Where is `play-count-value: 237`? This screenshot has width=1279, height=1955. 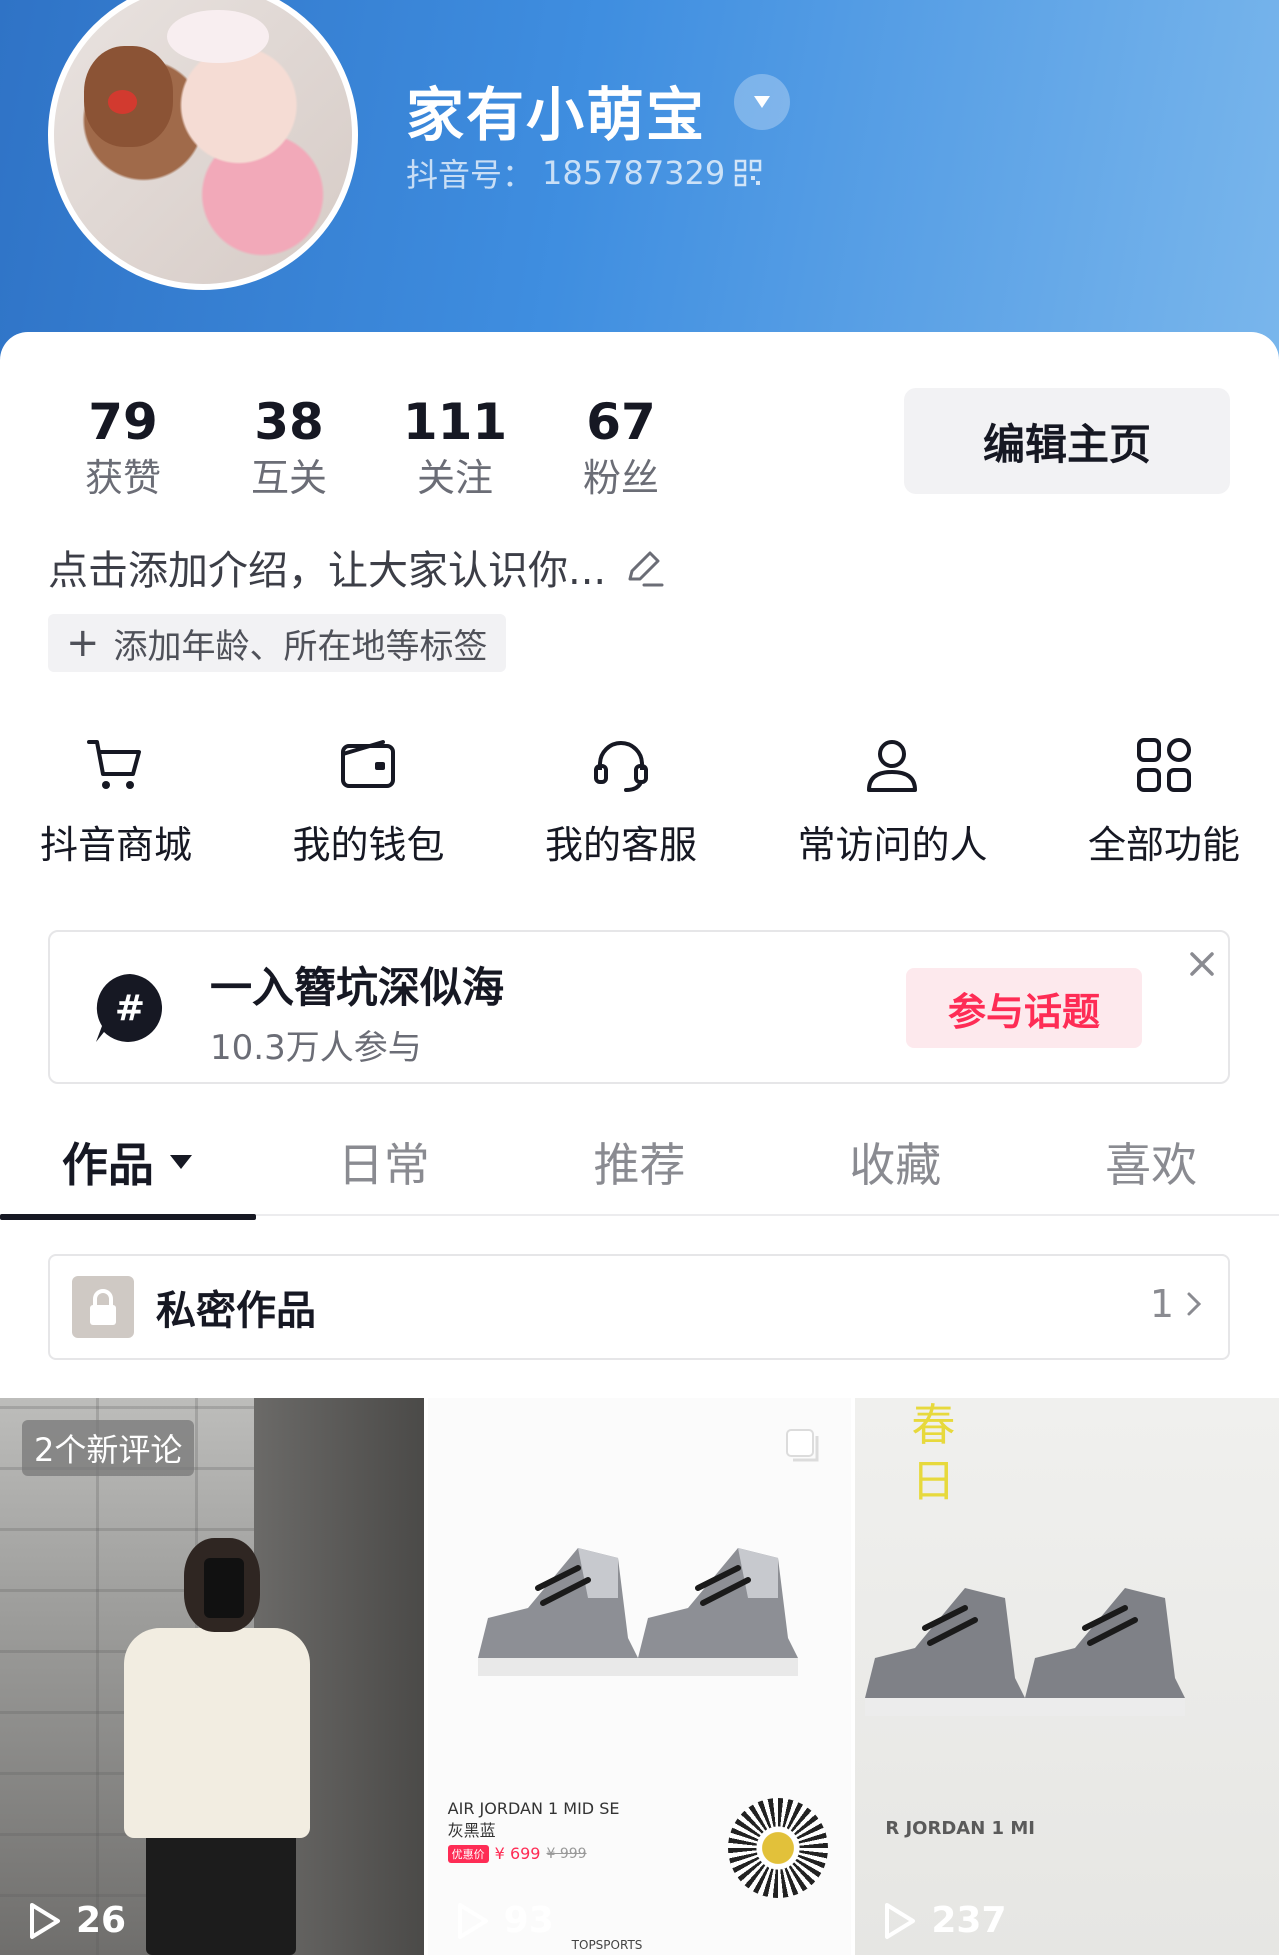 play-count-value: 237 is located at coordinates (969, 1920).